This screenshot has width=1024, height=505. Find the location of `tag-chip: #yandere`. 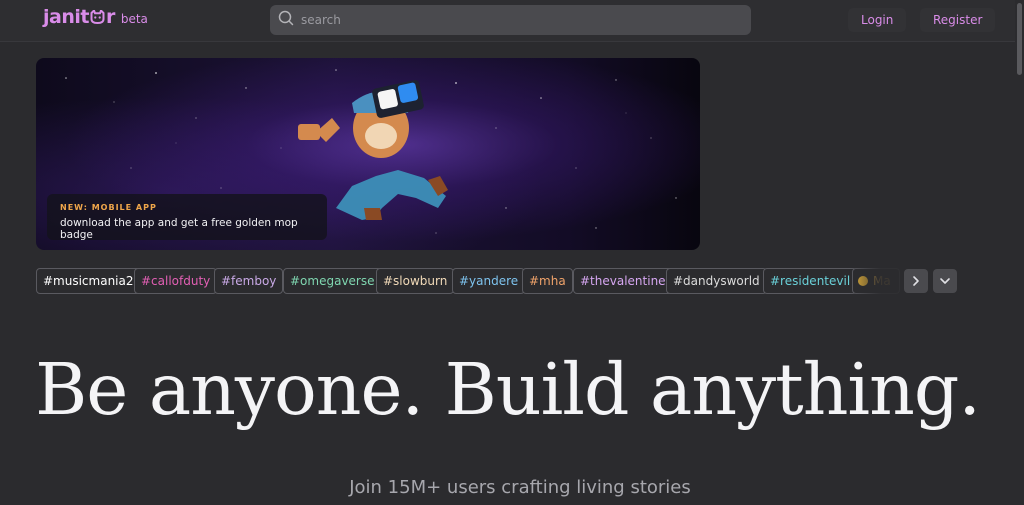

tag-chip: #yandere is located at coordinates (489, 281).